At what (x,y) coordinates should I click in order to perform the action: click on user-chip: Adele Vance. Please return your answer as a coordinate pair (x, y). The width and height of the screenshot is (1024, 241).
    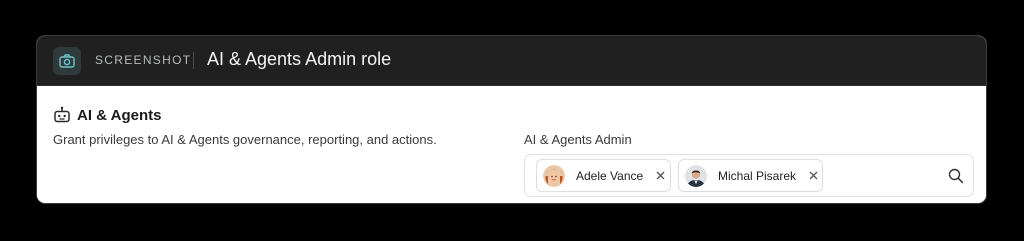
    Looking at the image, I should click on (603, 175).